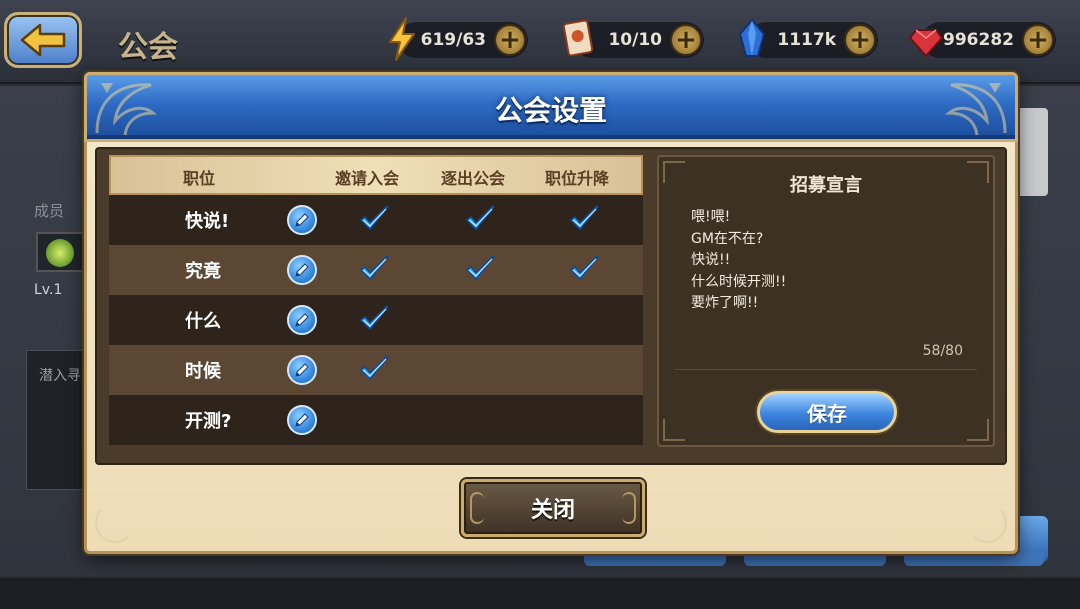 The width and height of the screenshot is (1080, 609). I want to click on background-side-tab, so click(1032, 152).